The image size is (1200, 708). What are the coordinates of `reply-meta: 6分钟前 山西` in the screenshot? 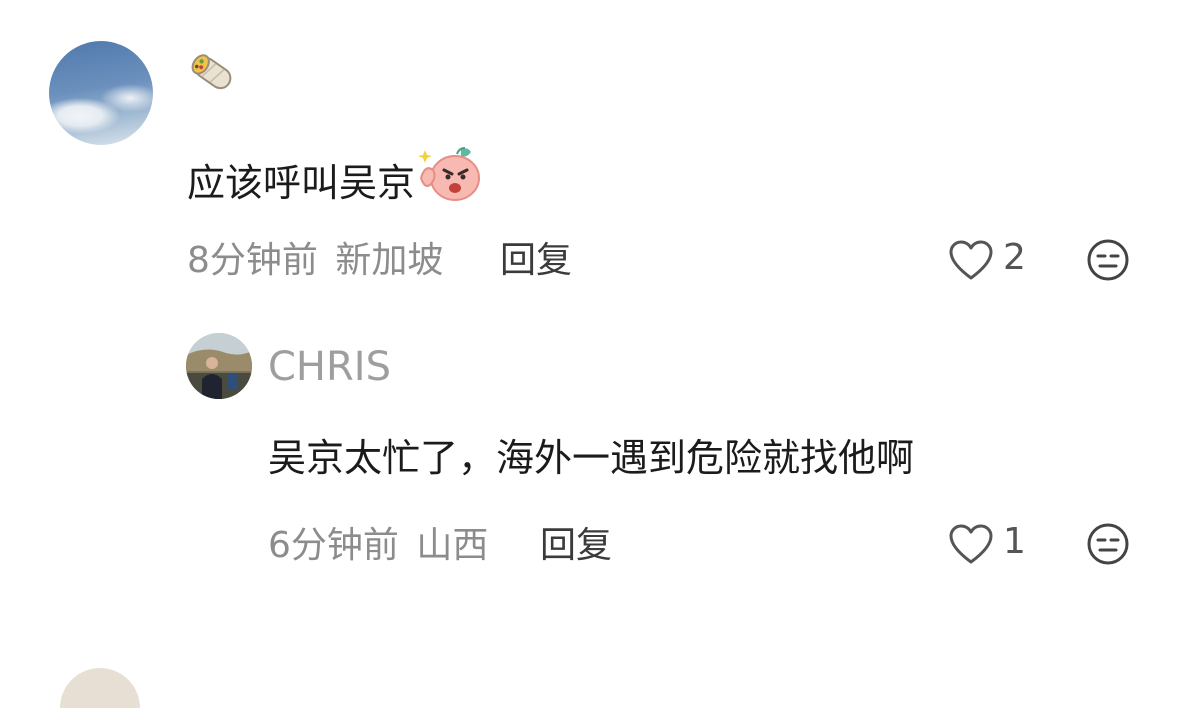 It's located at (378, 546).